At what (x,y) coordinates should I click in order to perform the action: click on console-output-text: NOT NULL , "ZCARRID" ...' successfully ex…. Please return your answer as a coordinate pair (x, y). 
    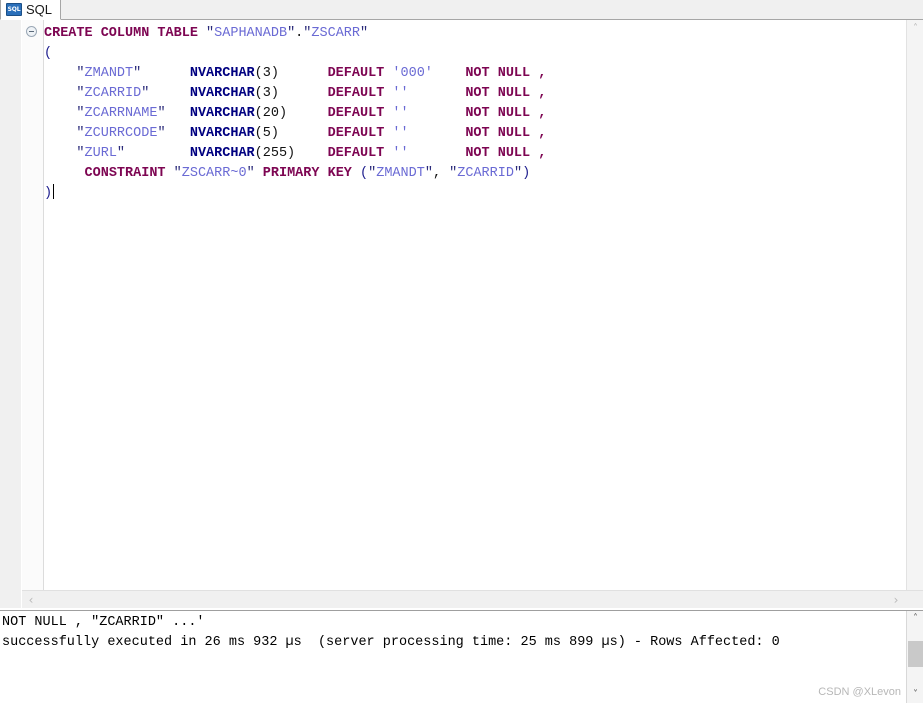
    Looking at the image, I should click on (445, 658).